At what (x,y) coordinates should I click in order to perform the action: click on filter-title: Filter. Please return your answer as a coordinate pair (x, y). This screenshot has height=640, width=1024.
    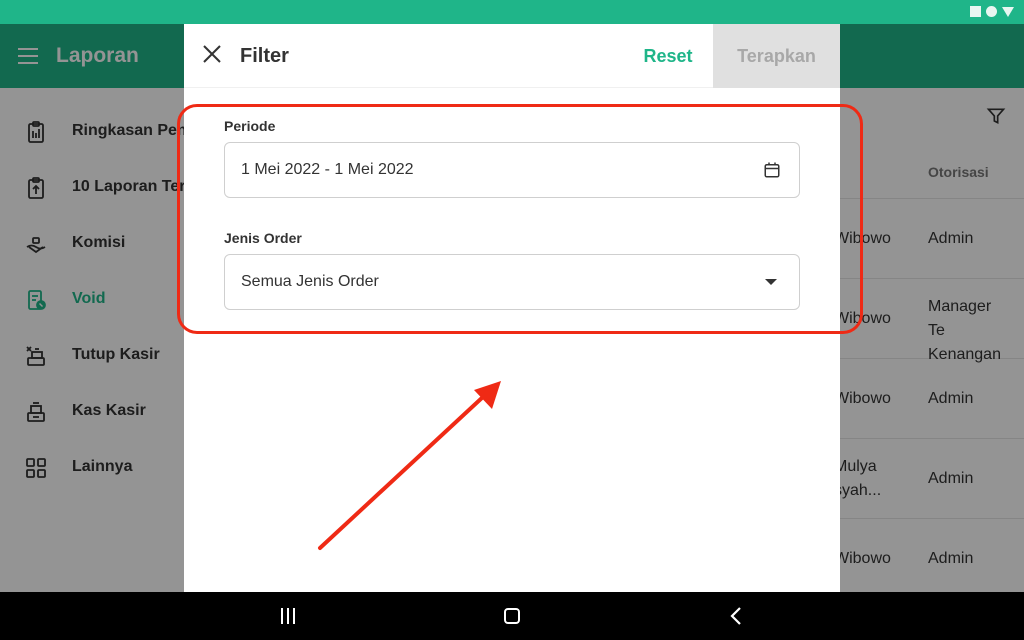
    Looking at the image, I should click on (264, 56).